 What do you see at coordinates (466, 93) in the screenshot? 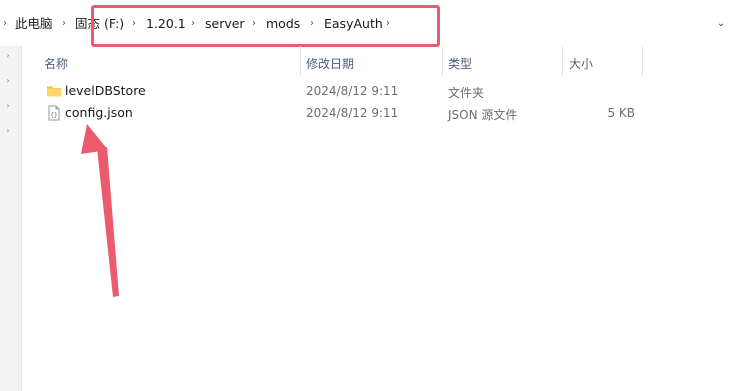
I see `file-type: 文件夹` at bounding box center [466, 93].